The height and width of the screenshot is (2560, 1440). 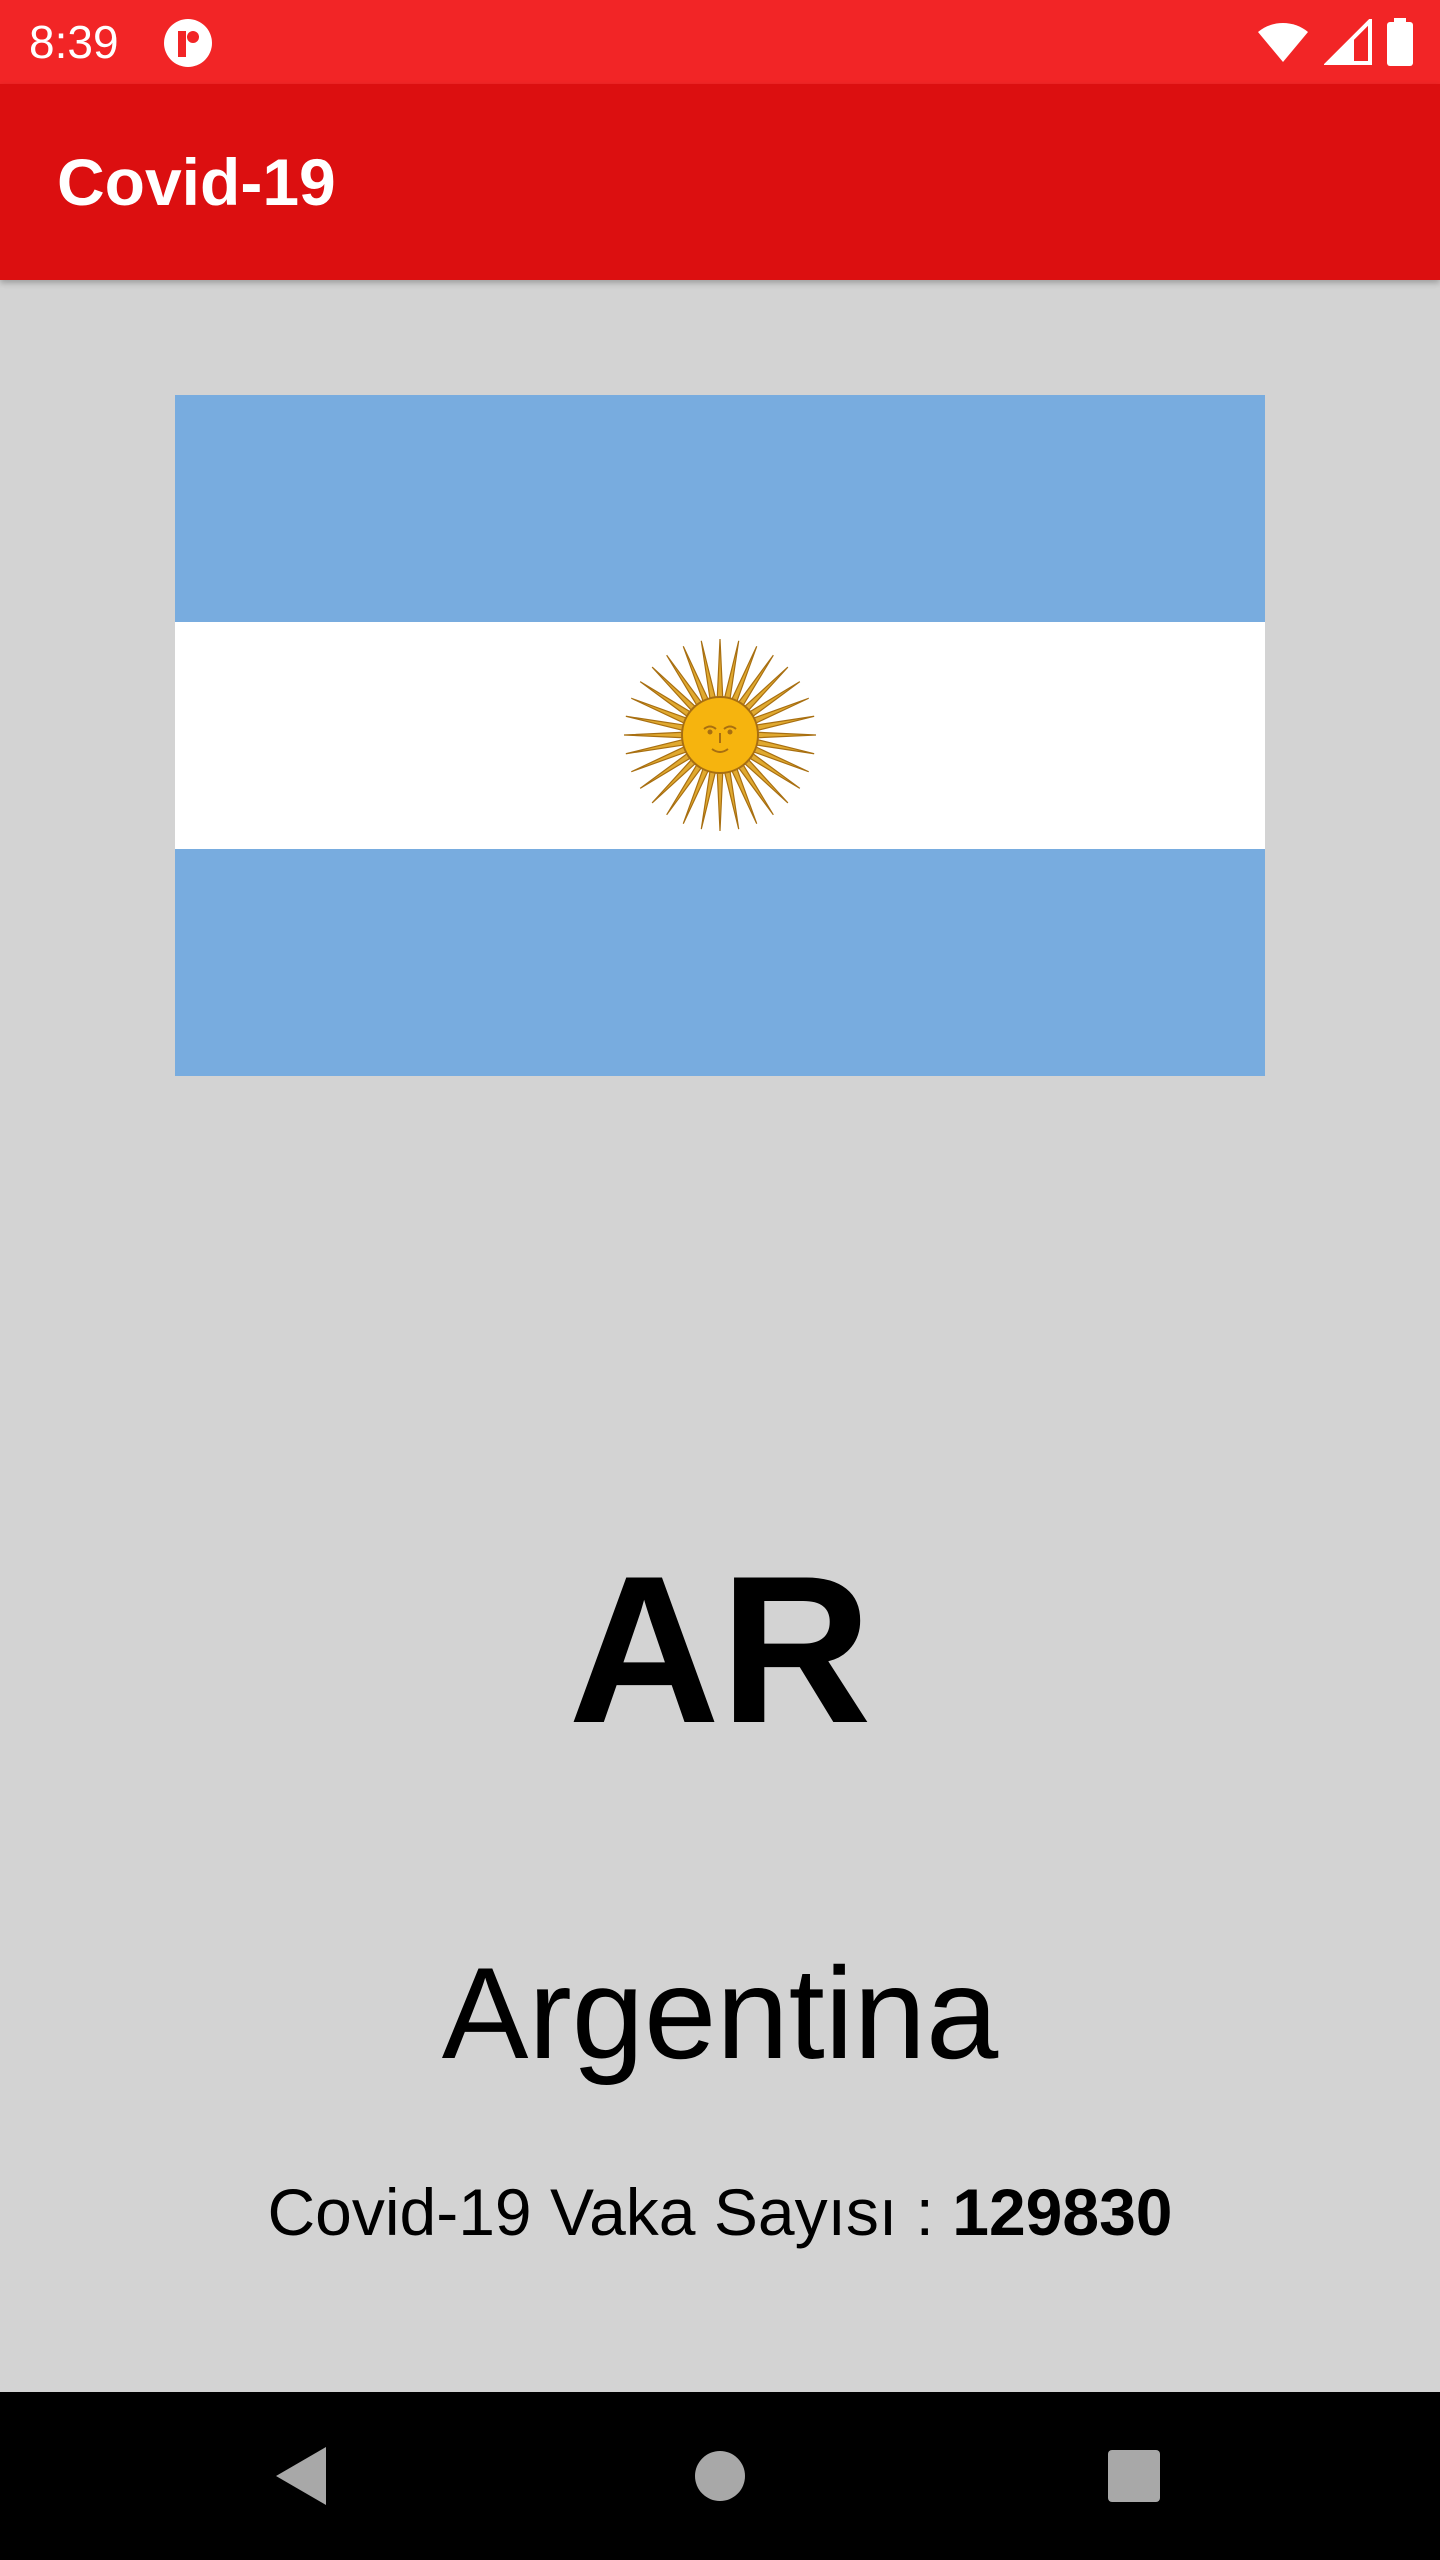 I want to click on recents-button, so click(x=1134, y=2476).